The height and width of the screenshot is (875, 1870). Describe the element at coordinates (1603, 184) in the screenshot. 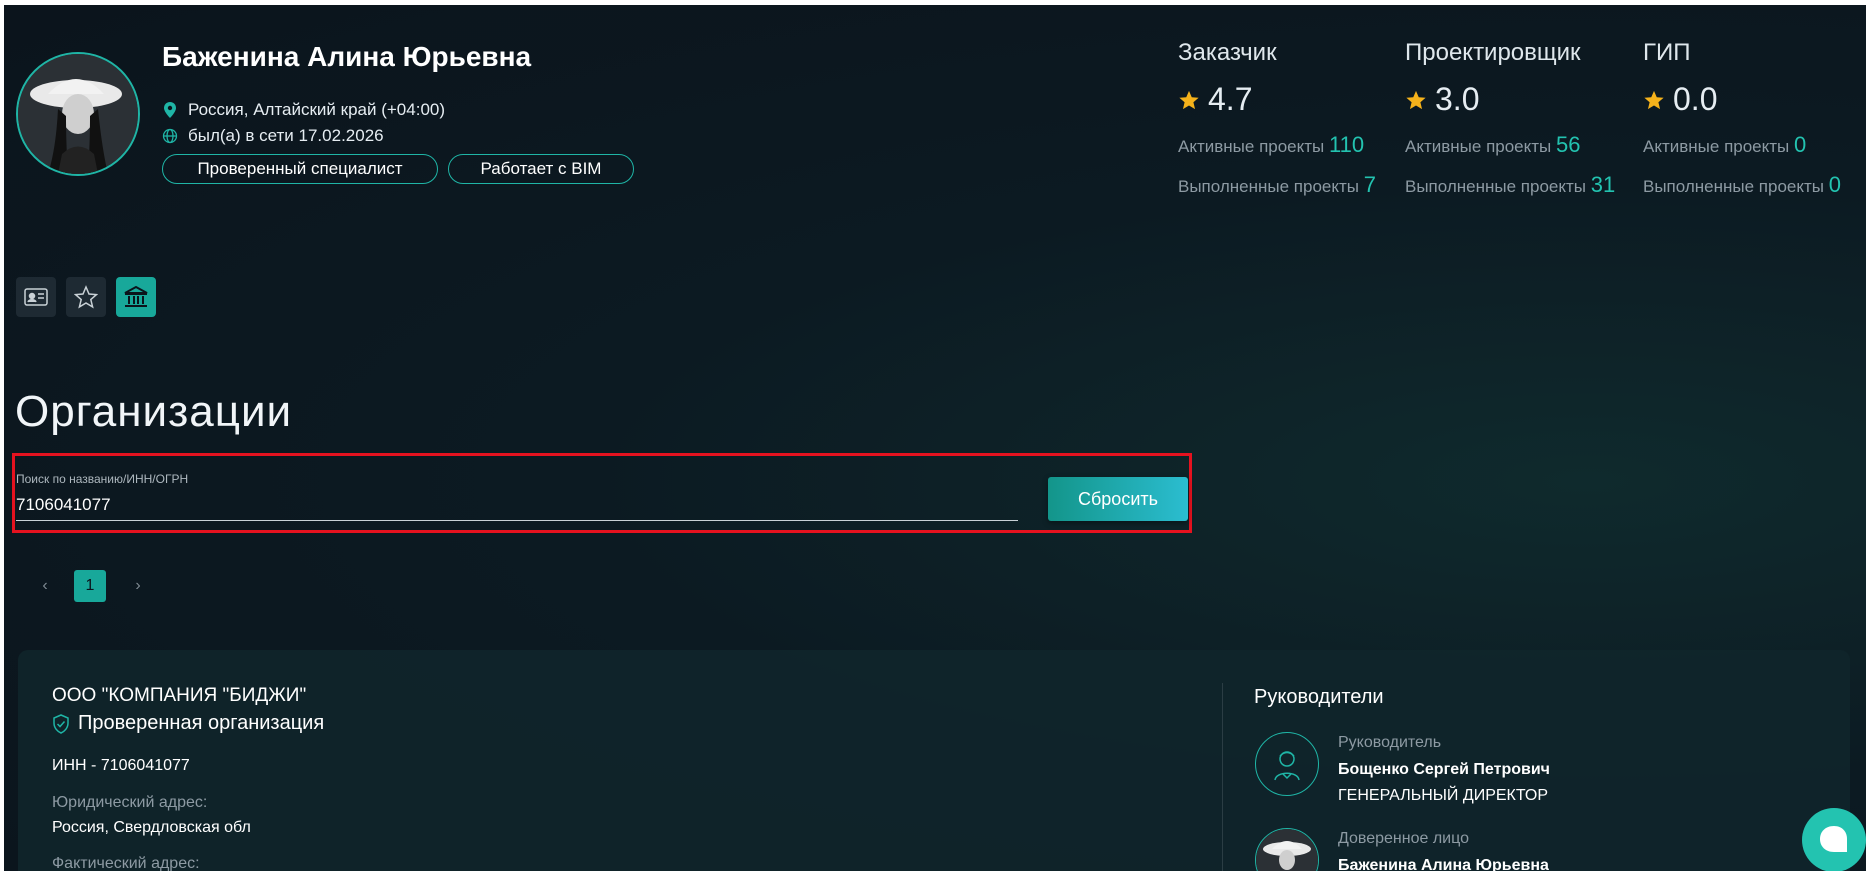

I see `done-count: 31` at that location.